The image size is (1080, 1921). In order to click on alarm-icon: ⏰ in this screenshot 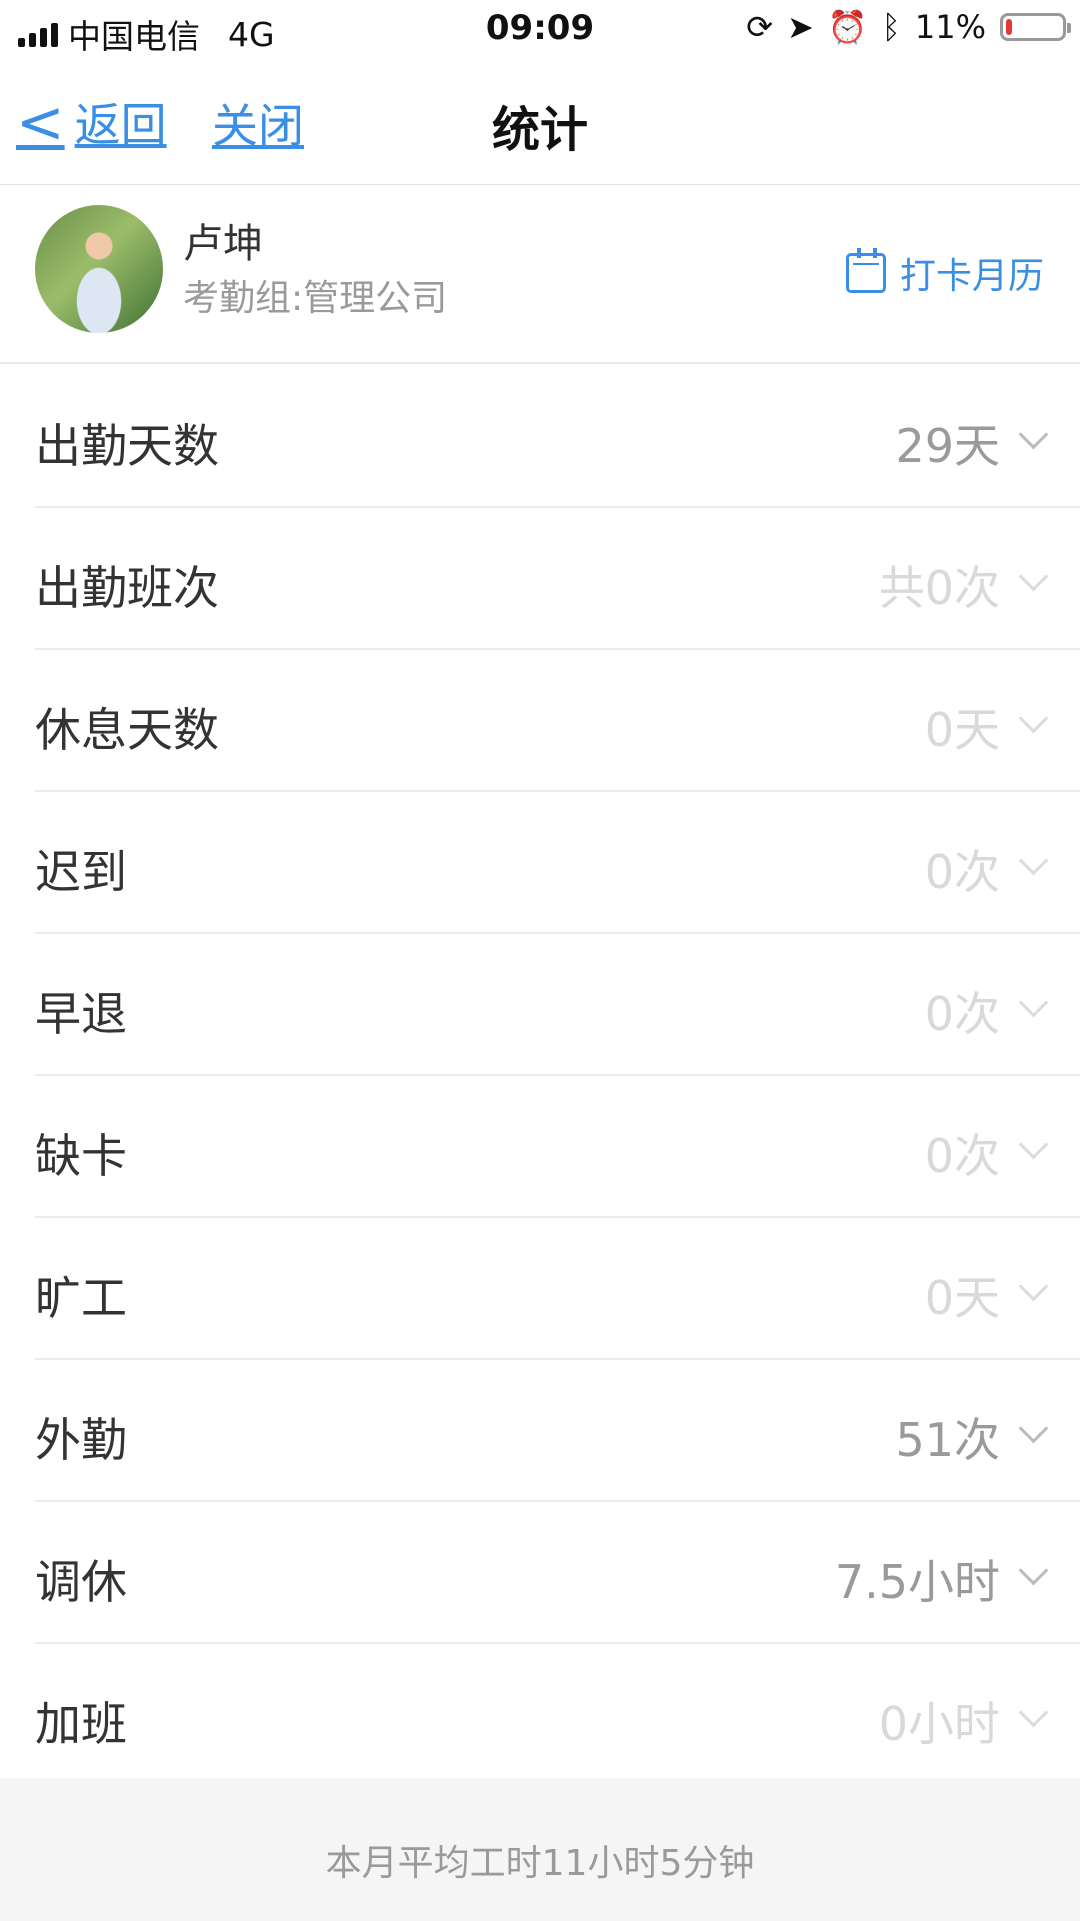, I will do `click(847, 27)`.